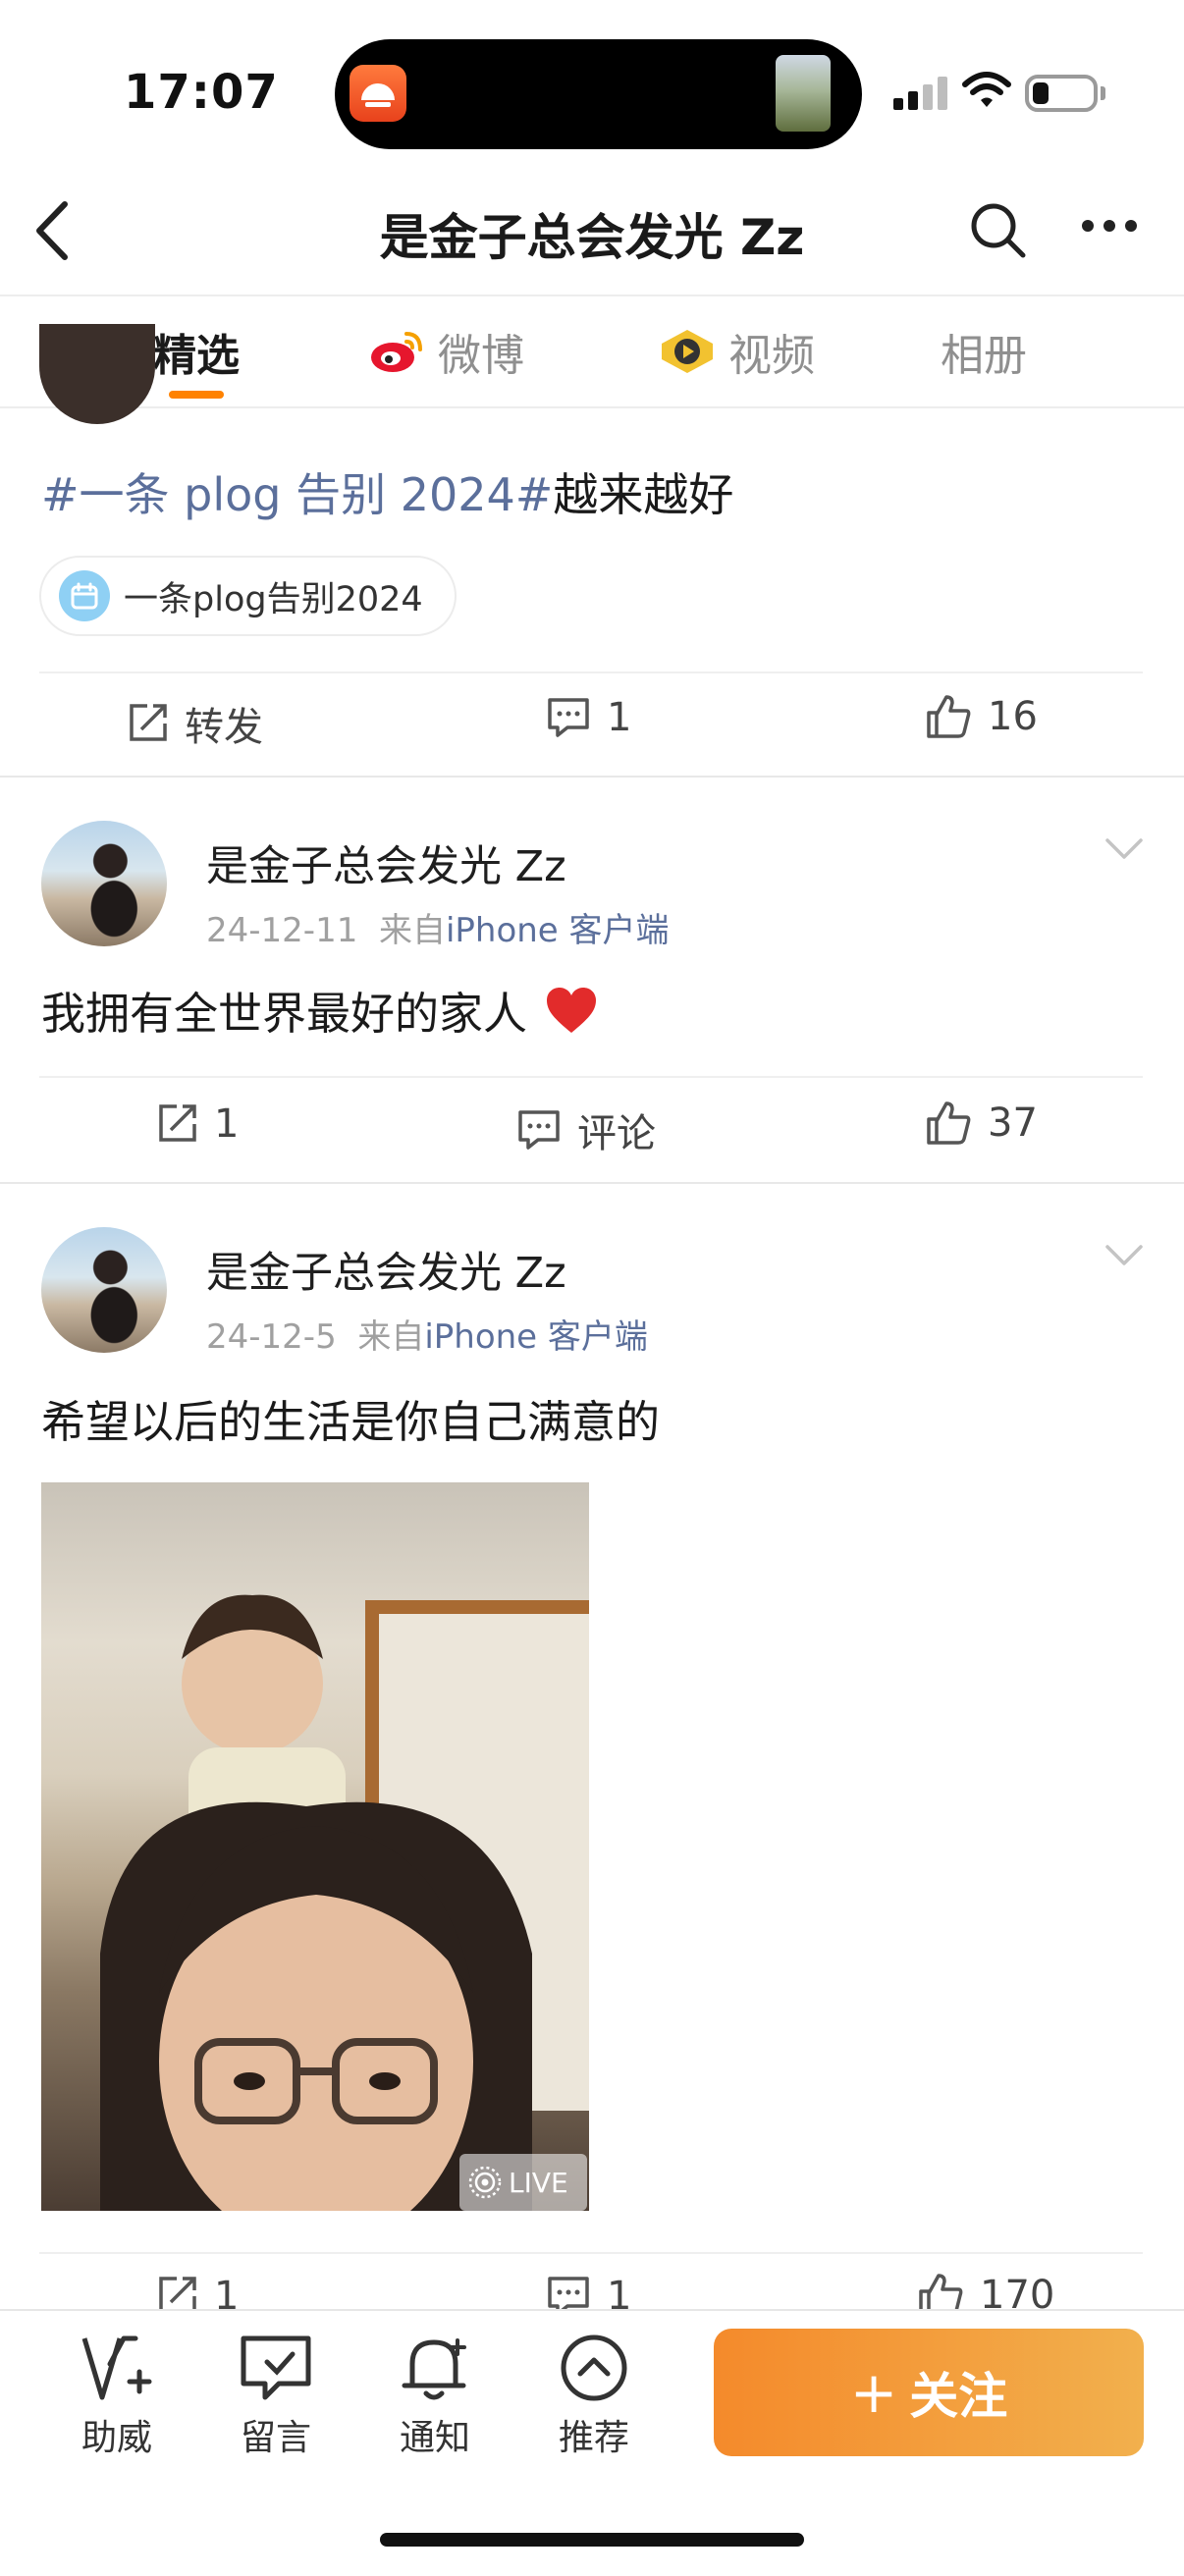  I want to click on cheer-button: 助威, so click(117, 2396).